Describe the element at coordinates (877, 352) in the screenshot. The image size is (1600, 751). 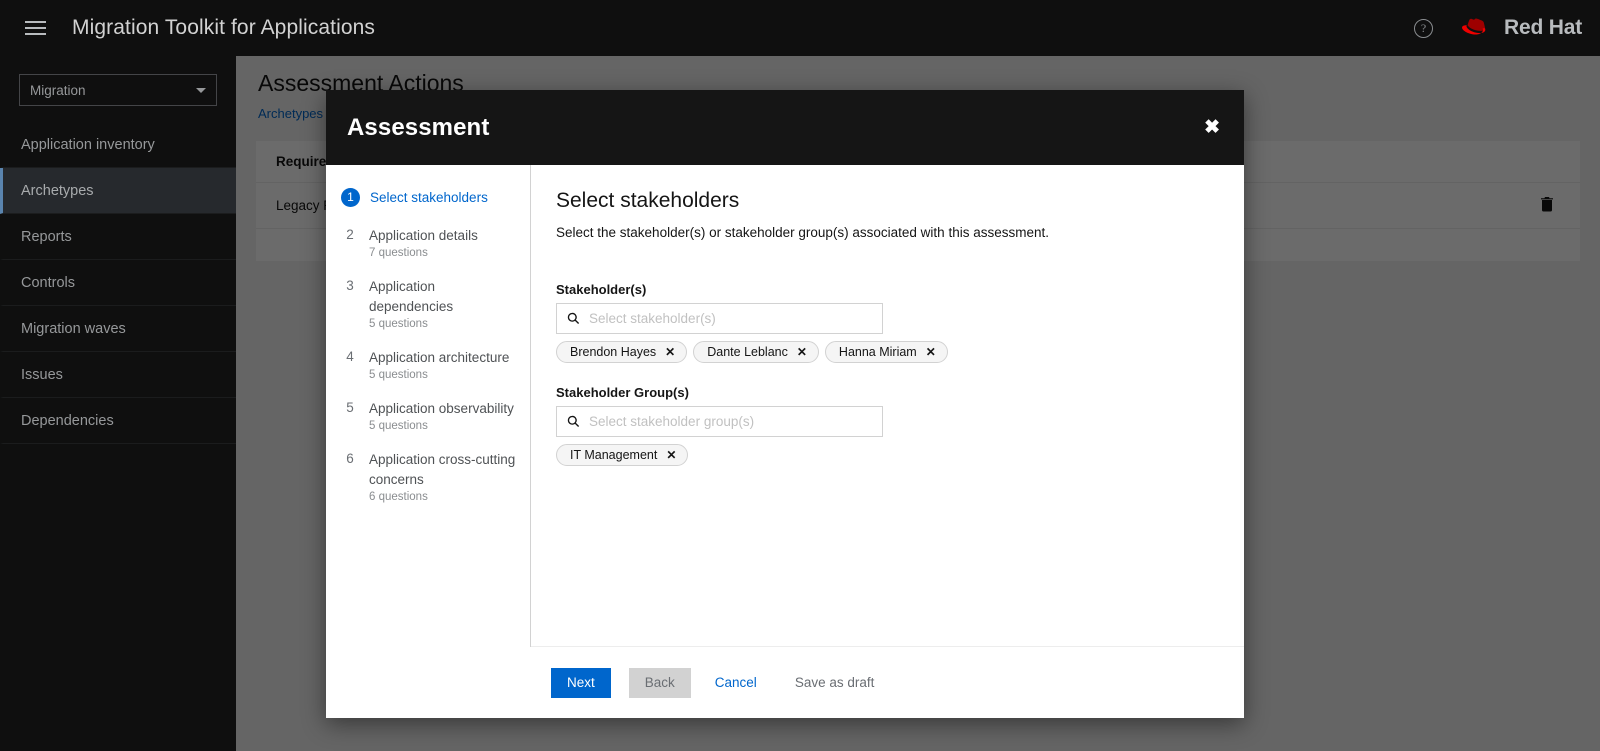
I see `chip-label: Hanna Miriam` at that location.